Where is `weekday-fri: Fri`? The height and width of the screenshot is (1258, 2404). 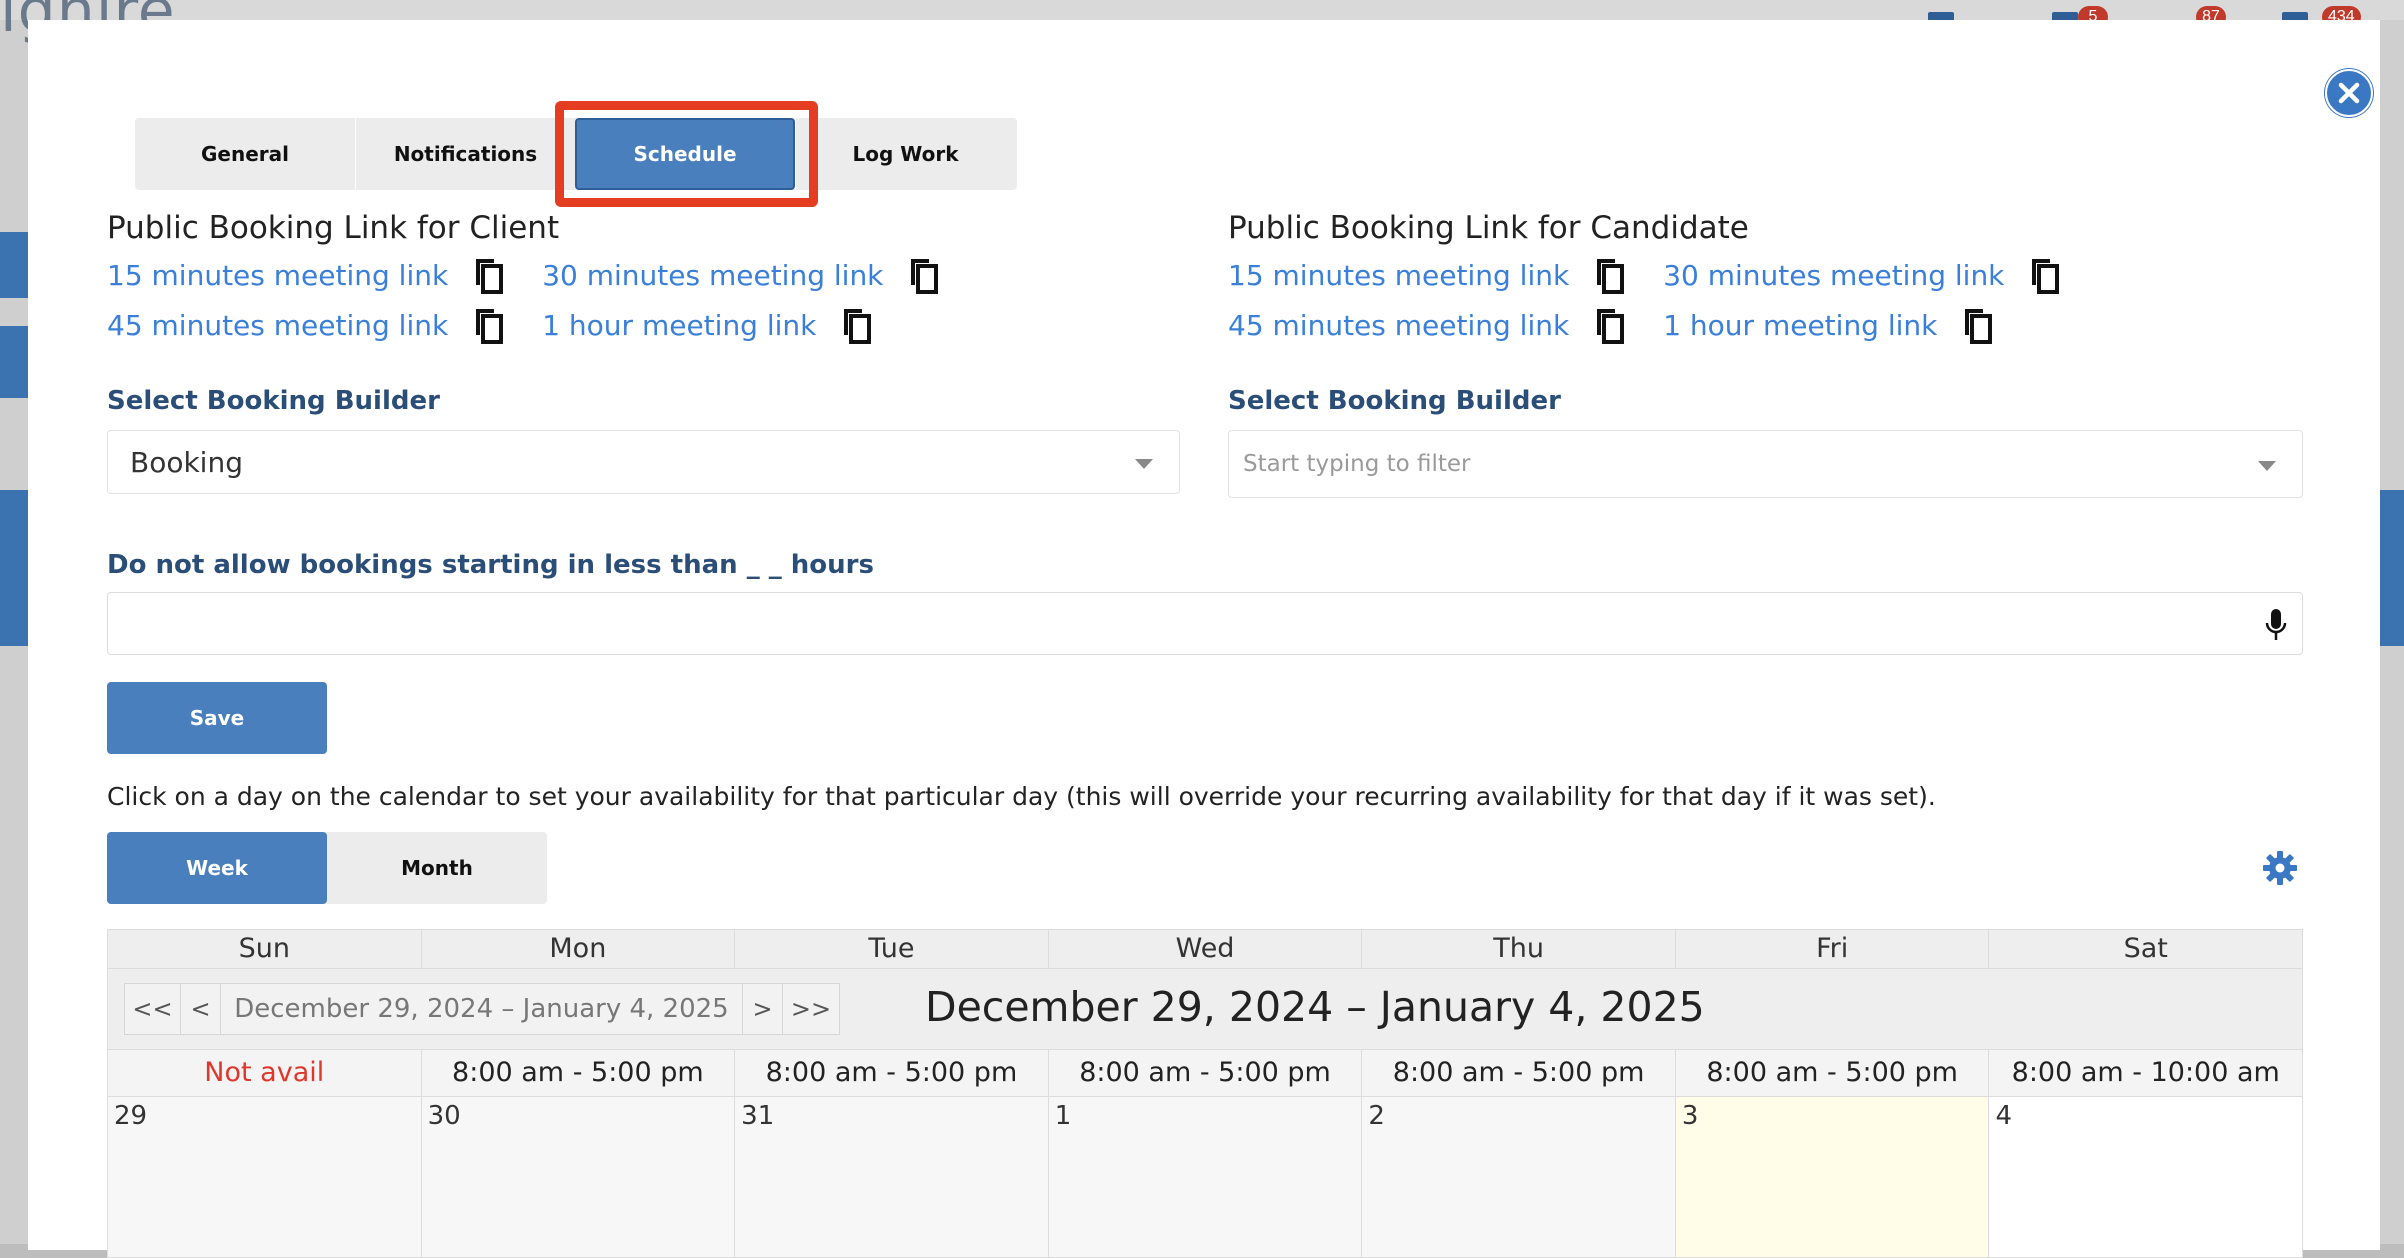 weekday-fri: Fri is located at coordinates (1833, 949).